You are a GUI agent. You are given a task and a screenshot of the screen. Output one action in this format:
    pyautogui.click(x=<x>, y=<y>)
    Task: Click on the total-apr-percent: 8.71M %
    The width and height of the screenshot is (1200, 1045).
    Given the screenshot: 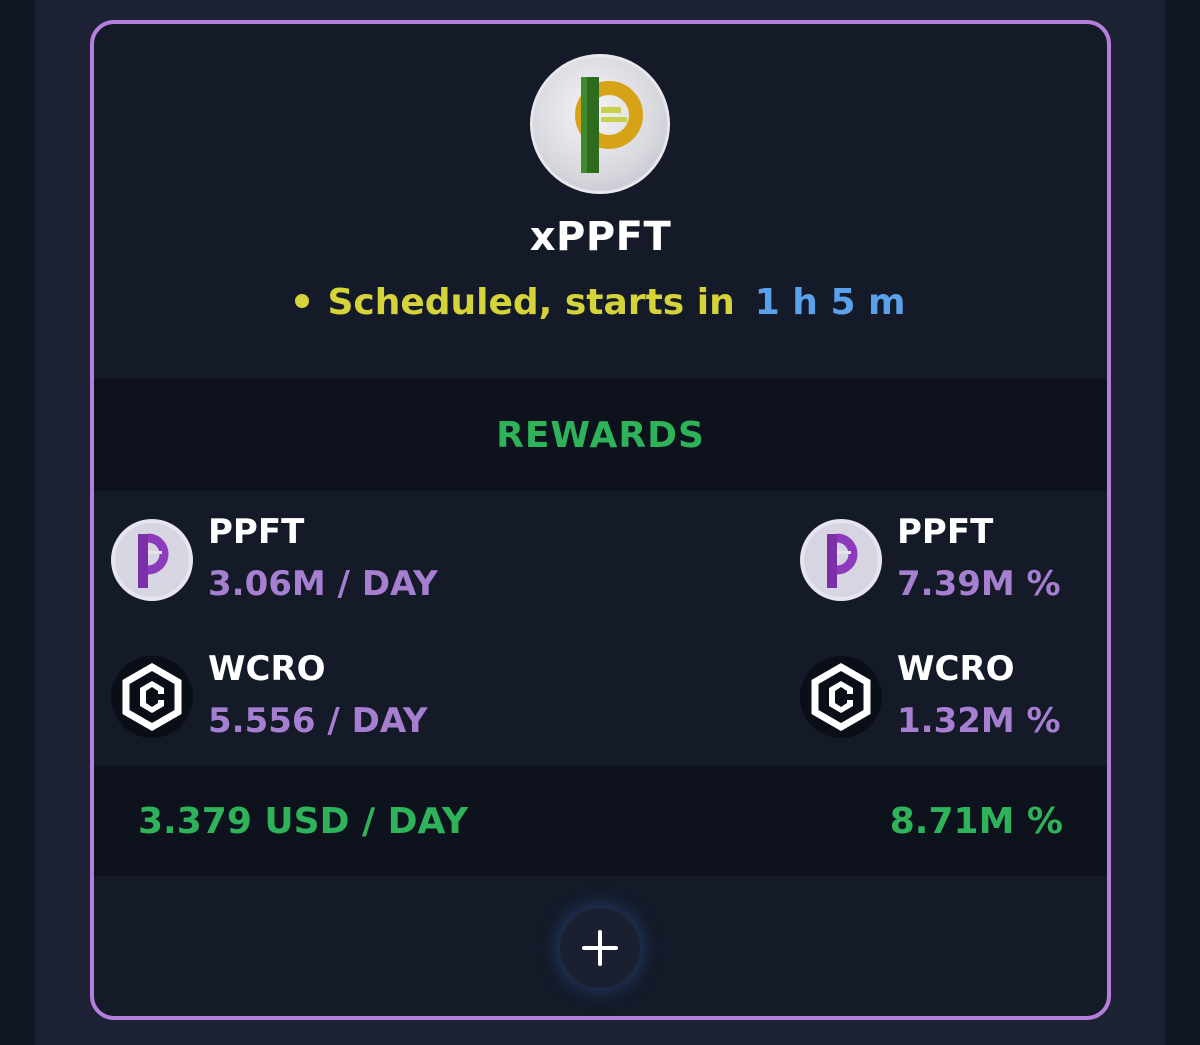 What is the action you would take?
    pyautogui.click(x=976, y=821)
    